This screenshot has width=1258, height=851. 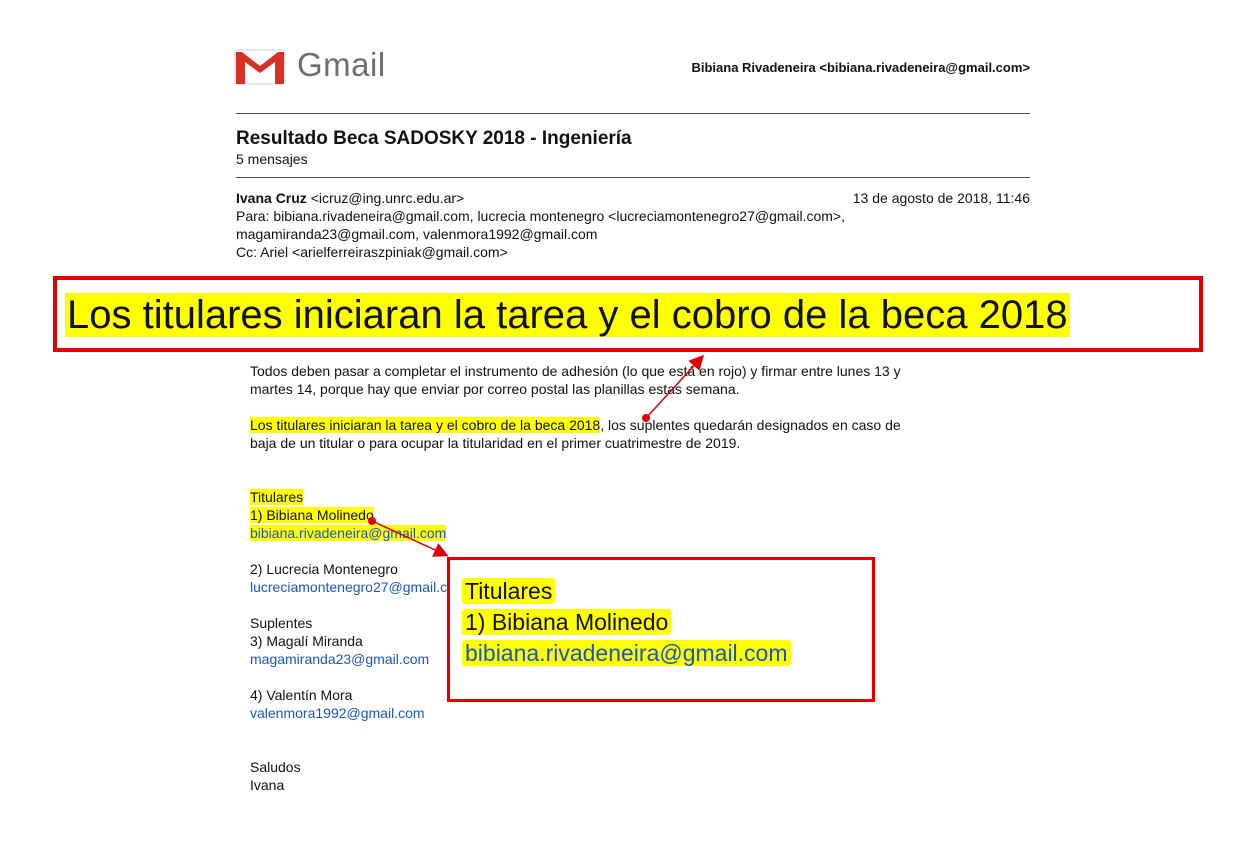 I want to click on annotation-arrows, so click(x=536, y=455).